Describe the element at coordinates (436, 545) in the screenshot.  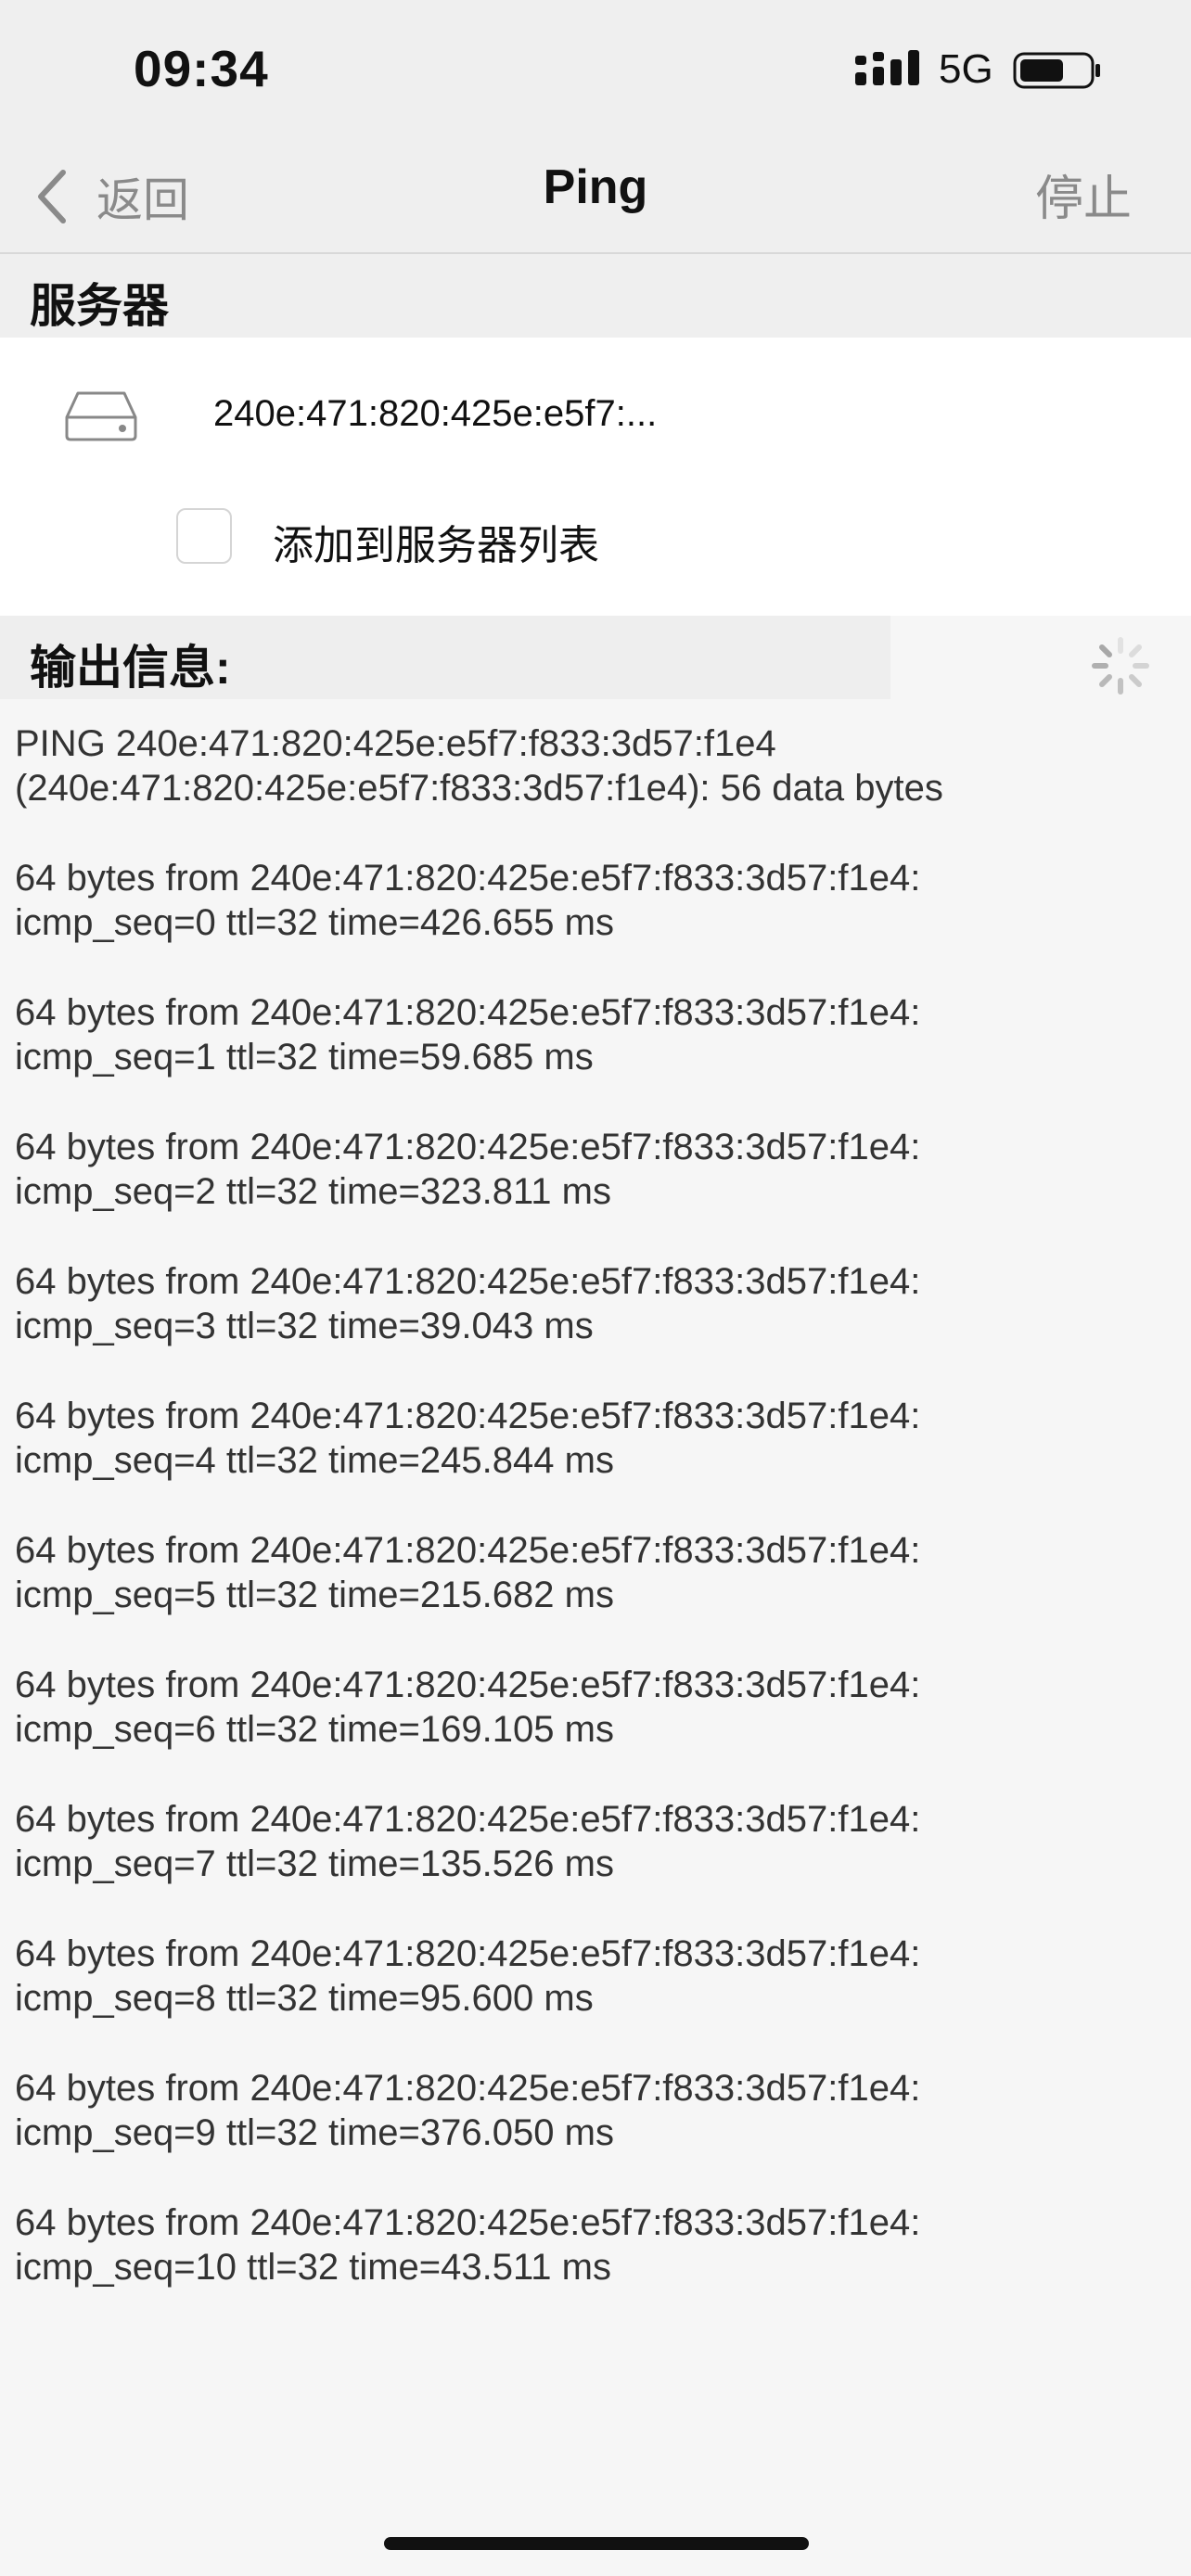
I see `add-to-server-list-label: 添加到服务器列表` at that location.